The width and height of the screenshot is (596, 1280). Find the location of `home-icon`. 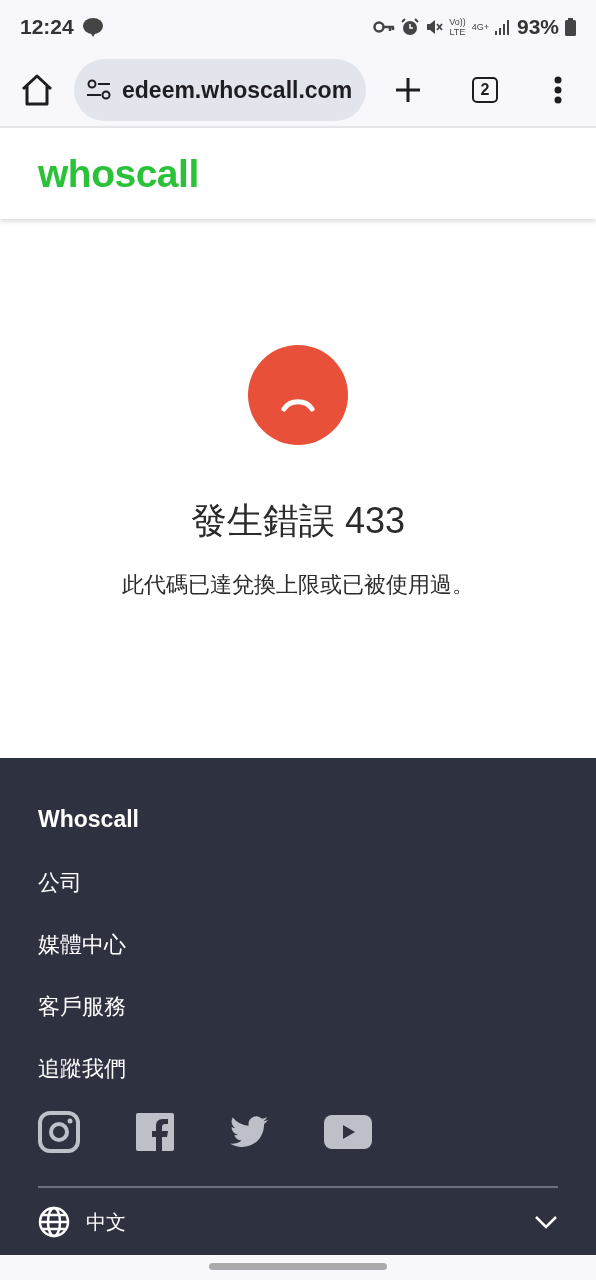

home-icon is located at coordinates (37, 90).